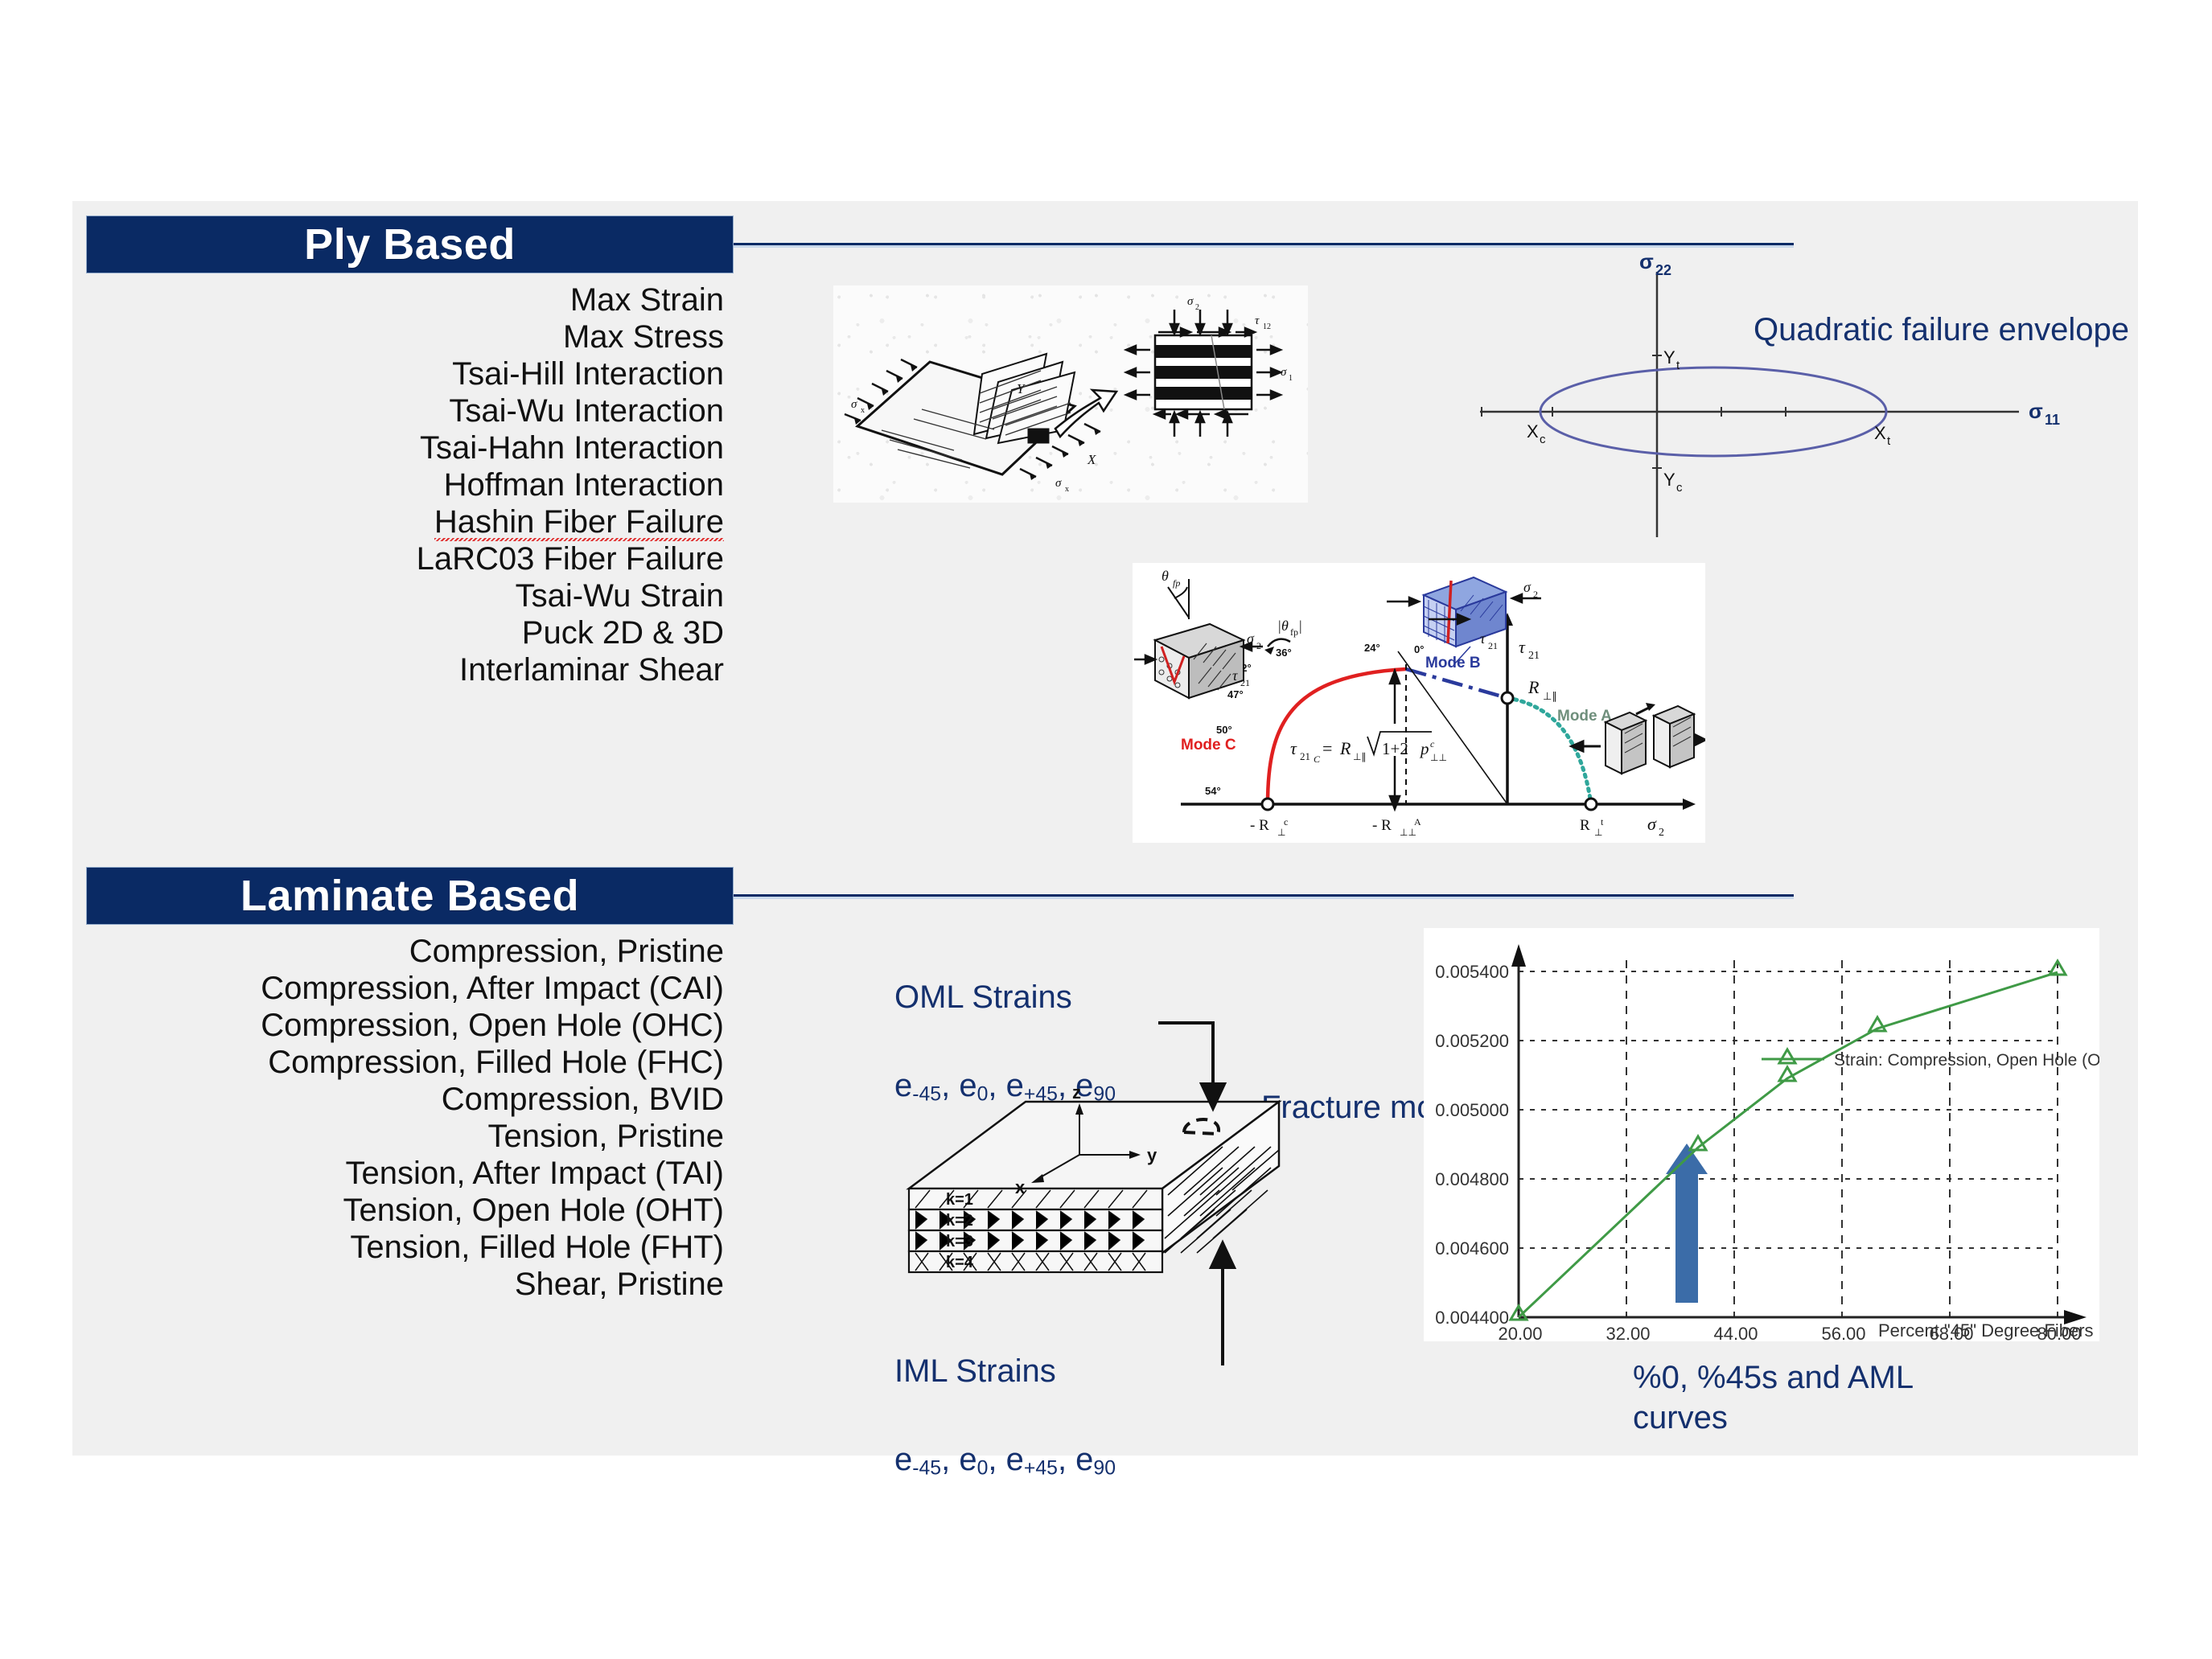 This screenshot has width=2212, height=1659. I want to click on svg-text: t, so click(1602, 821).